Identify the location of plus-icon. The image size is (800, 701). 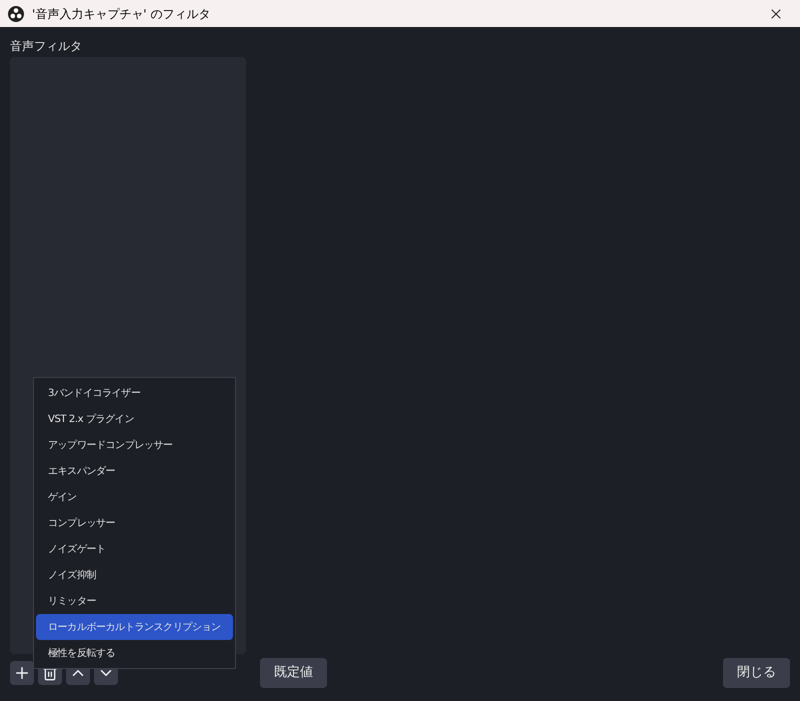
(22, 673).